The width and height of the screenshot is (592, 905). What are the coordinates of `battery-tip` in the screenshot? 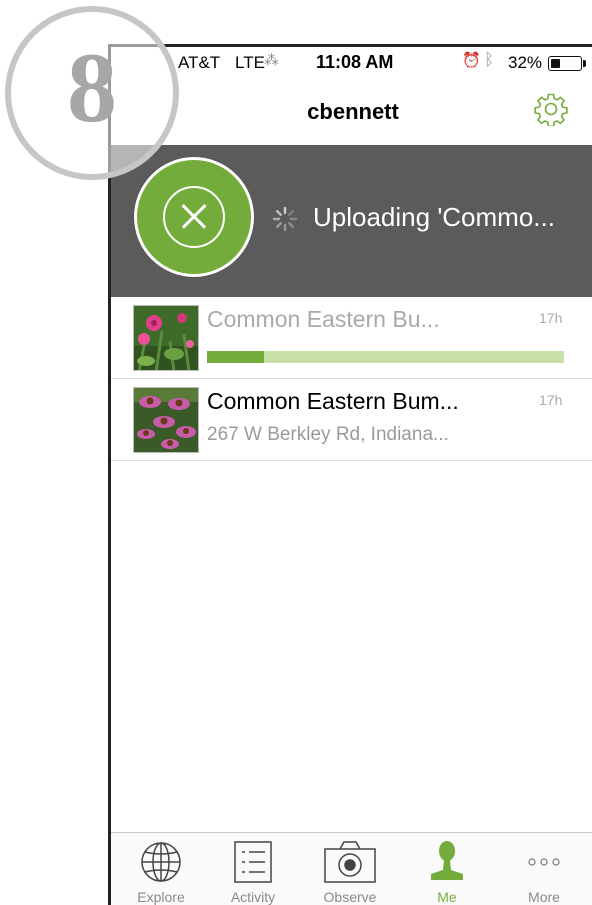 It's located at (584, 63).